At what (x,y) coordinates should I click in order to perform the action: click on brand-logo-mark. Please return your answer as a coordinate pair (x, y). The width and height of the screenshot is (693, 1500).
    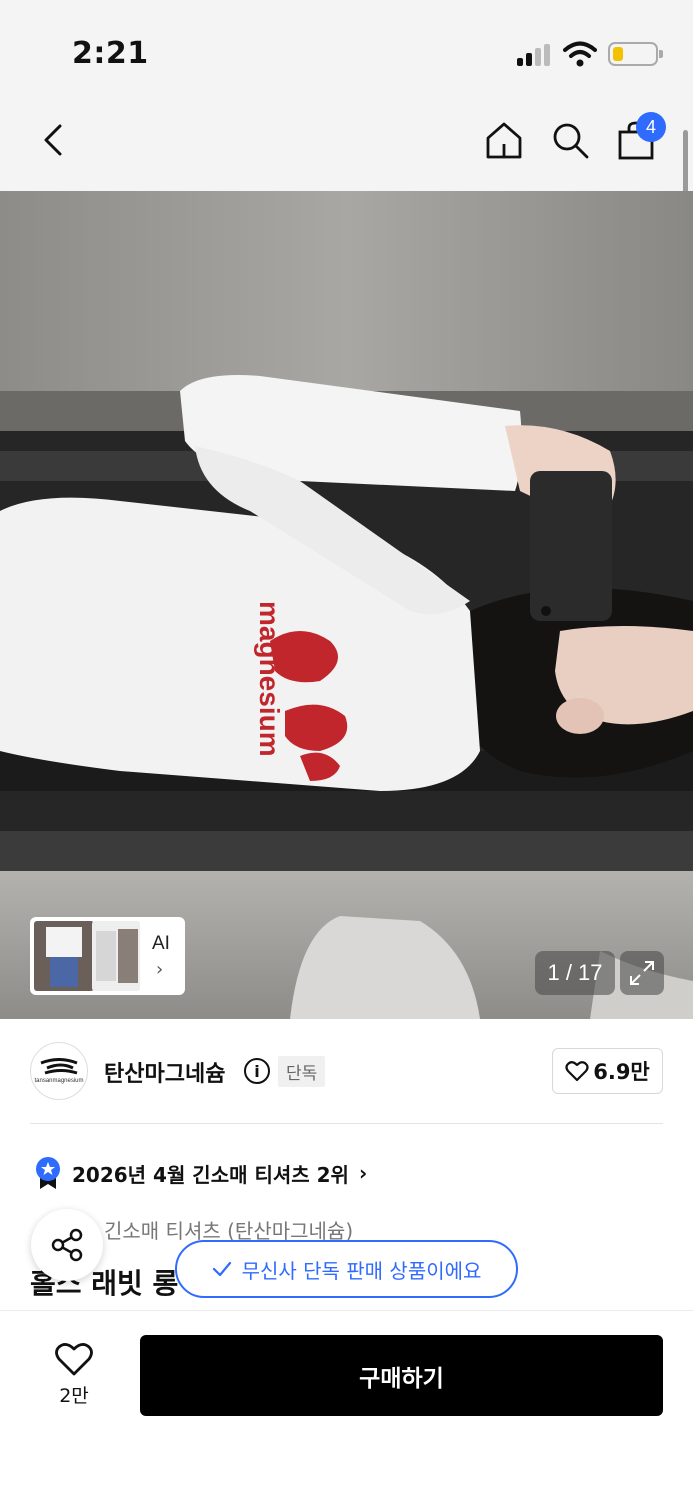
    Looking at the image, I should click on (59, 1066).